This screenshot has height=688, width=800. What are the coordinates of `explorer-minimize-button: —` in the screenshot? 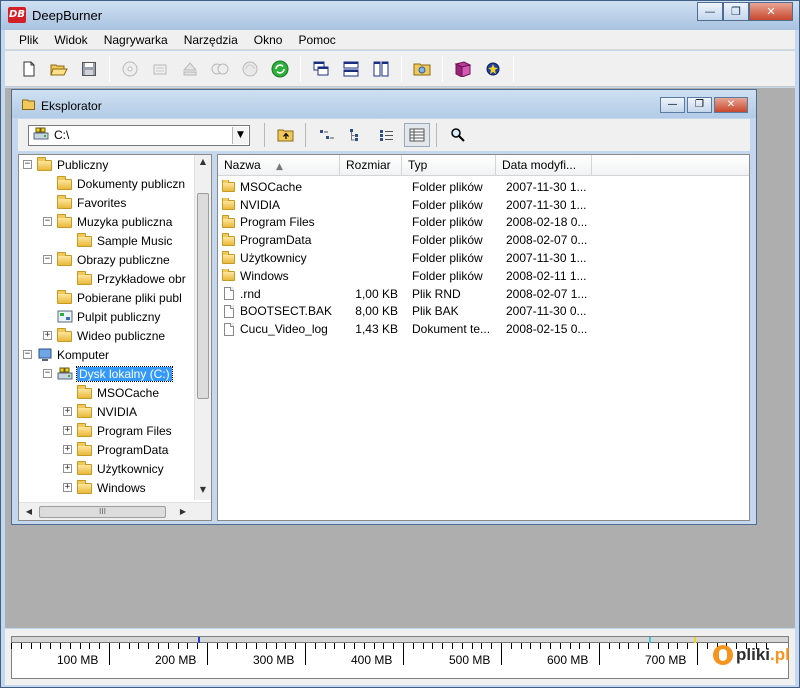 It's located at (672, 105).